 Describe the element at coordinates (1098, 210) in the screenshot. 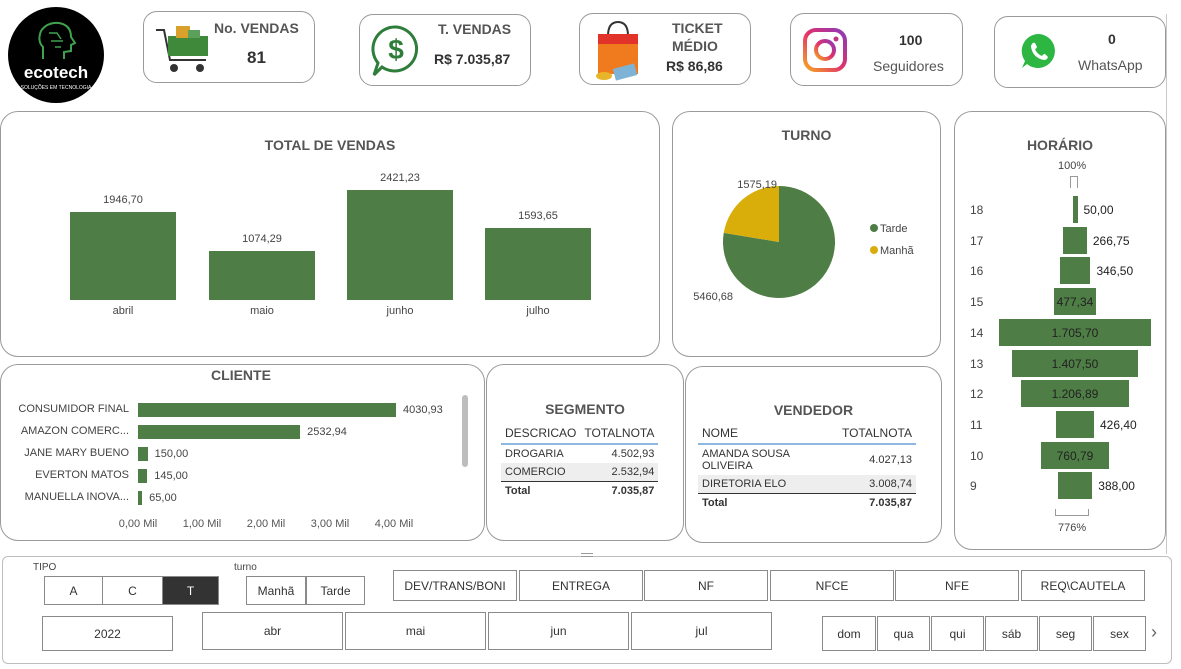

I see `horario-value-label: 50,00` at that location.